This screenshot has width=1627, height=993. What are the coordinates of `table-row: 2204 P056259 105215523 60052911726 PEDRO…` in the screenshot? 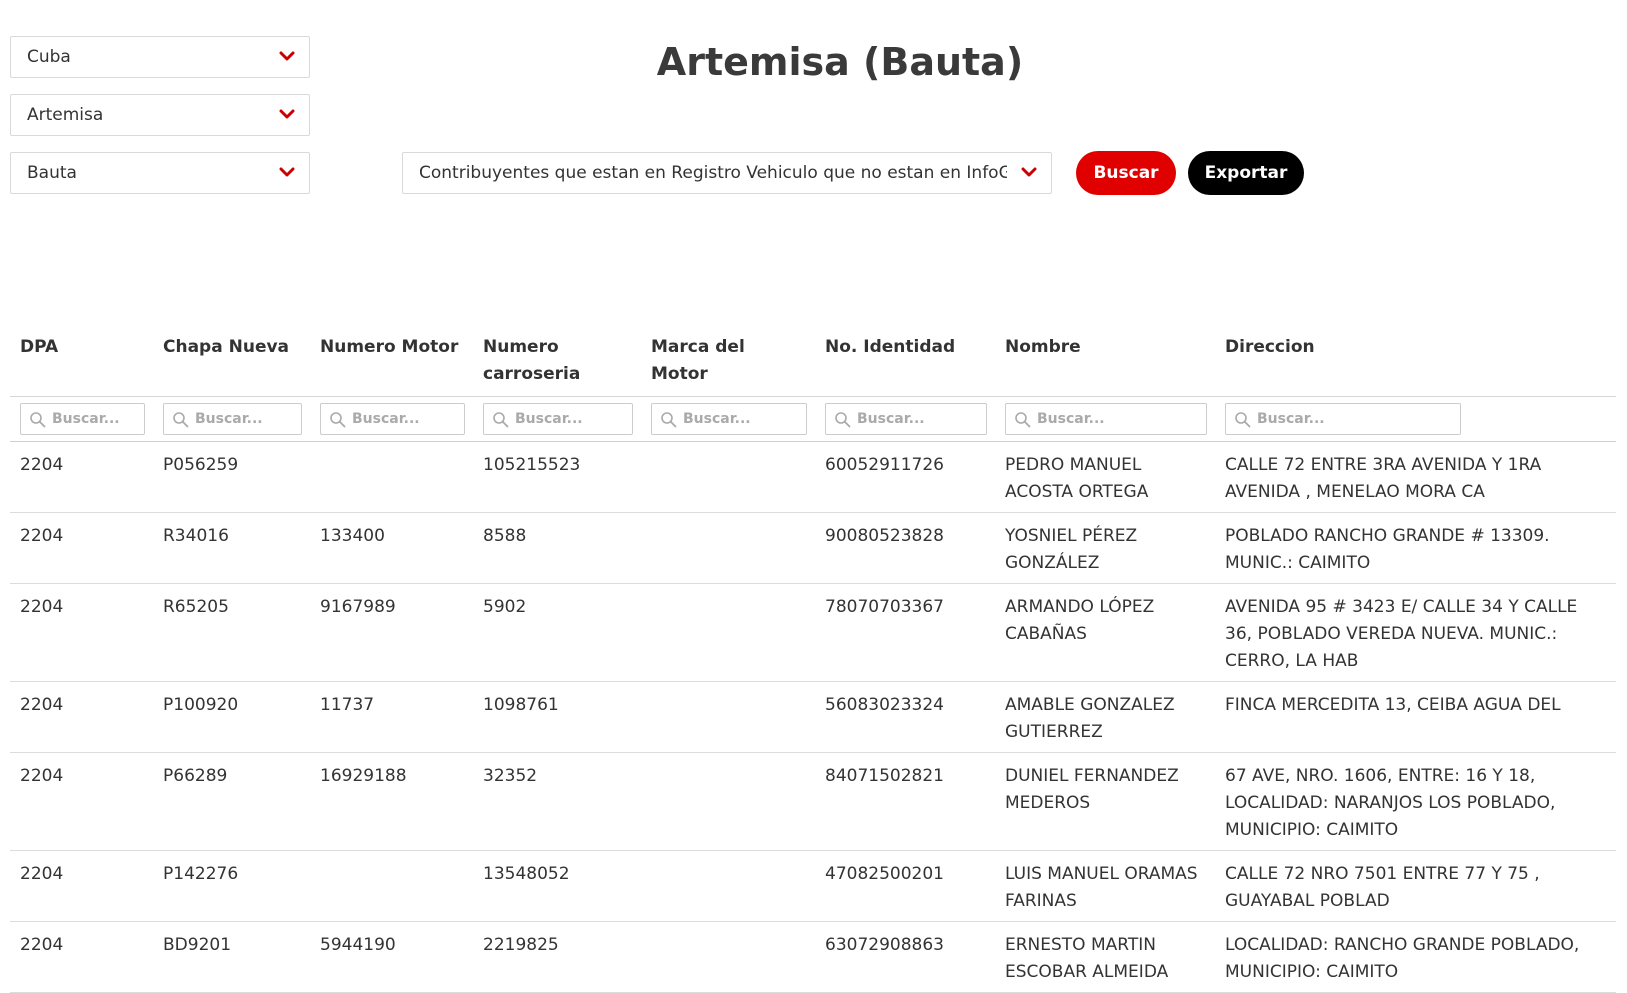 It's located at (813, 477).